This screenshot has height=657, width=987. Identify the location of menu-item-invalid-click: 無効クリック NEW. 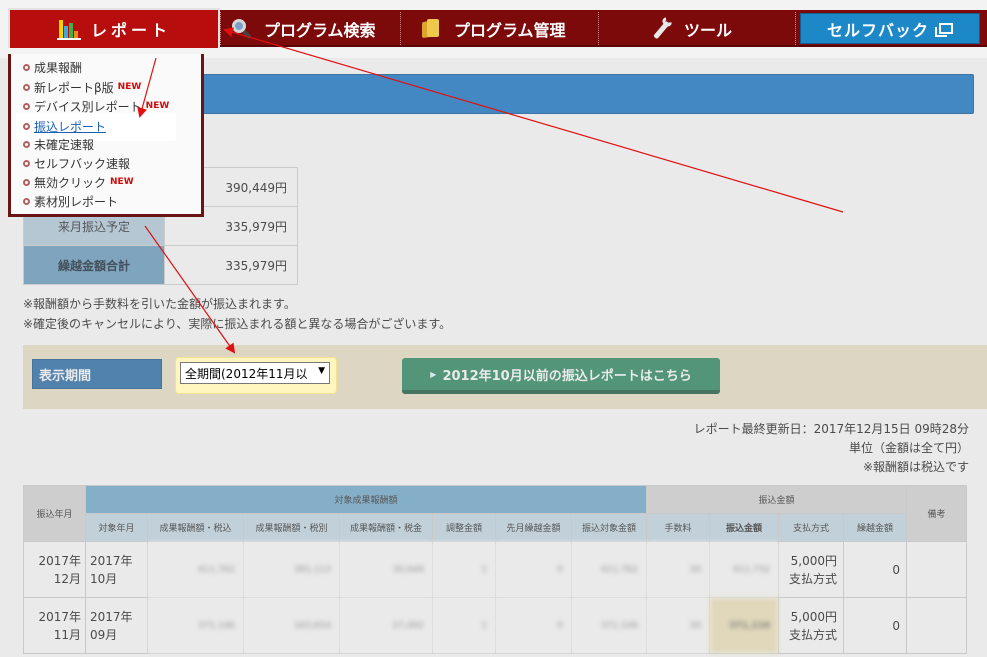
(78, 182).